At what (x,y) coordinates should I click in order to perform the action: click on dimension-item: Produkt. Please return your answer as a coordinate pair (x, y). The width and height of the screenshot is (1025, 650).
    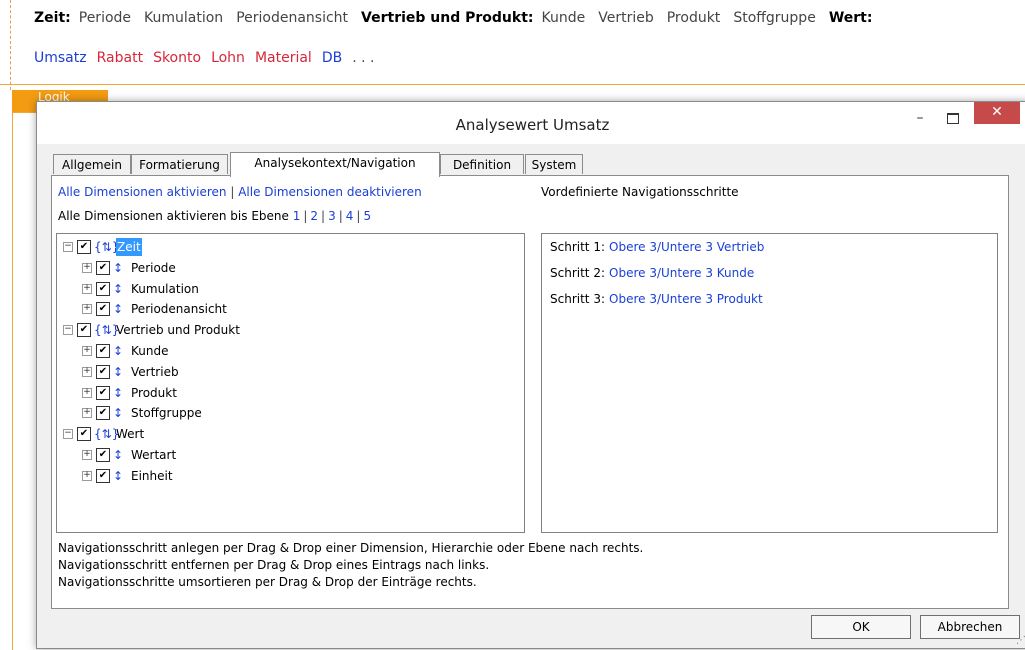
    Looking at the image, I should click on (694, 18).